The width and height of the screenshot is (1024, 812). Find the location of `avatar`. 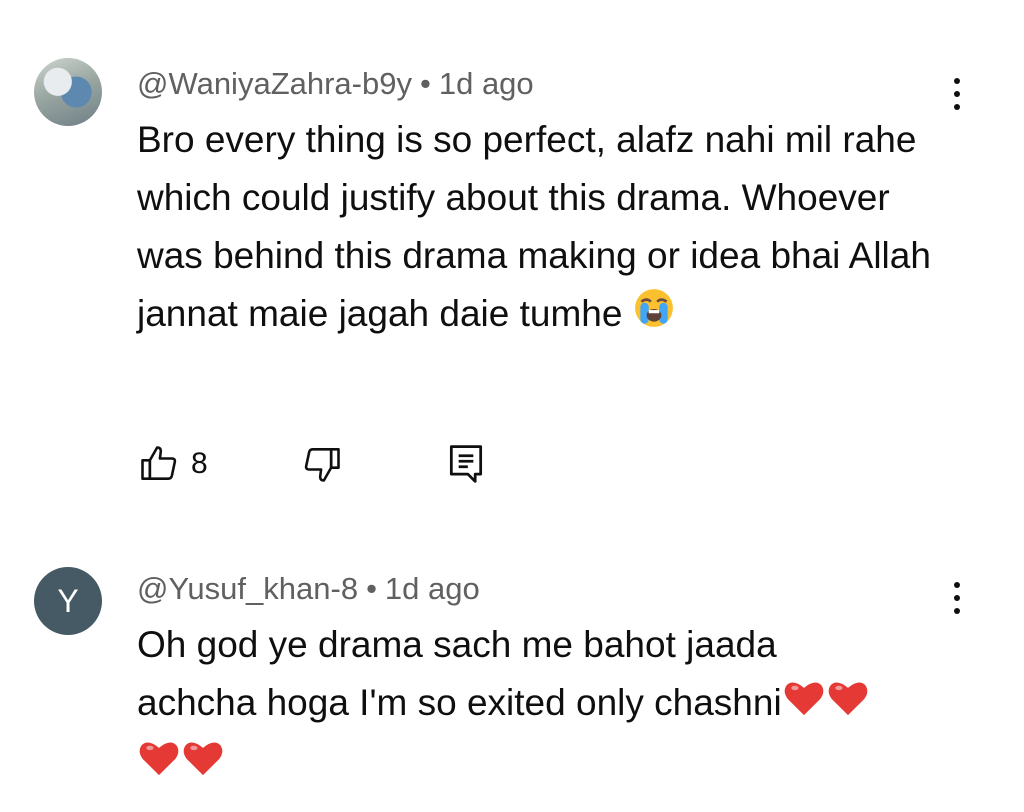

avatar is located at coordinates (68, 92).